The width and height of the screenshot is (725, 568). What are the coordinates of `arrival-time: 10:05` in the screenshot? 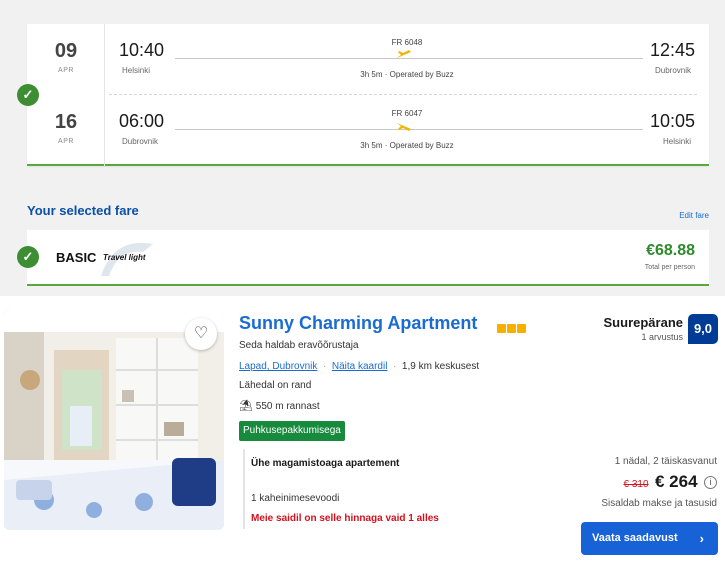 It's located at (672, 121).